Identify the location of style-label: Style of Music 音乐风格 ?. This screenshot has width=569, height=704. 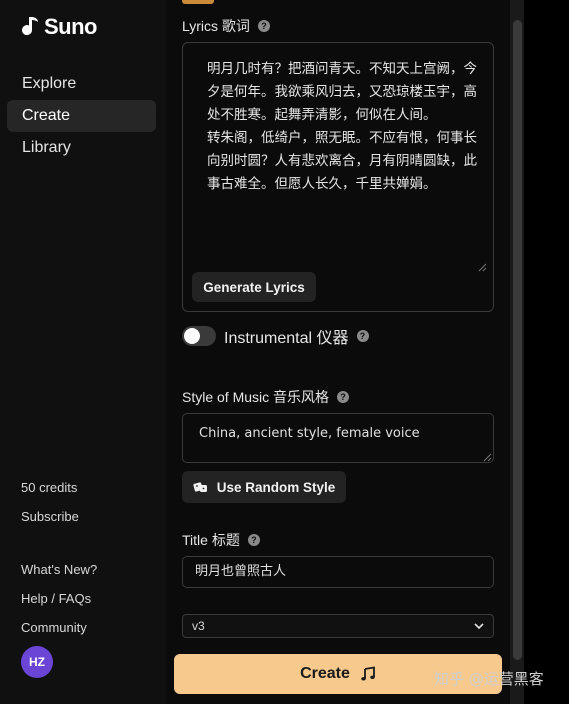
(266, 397).